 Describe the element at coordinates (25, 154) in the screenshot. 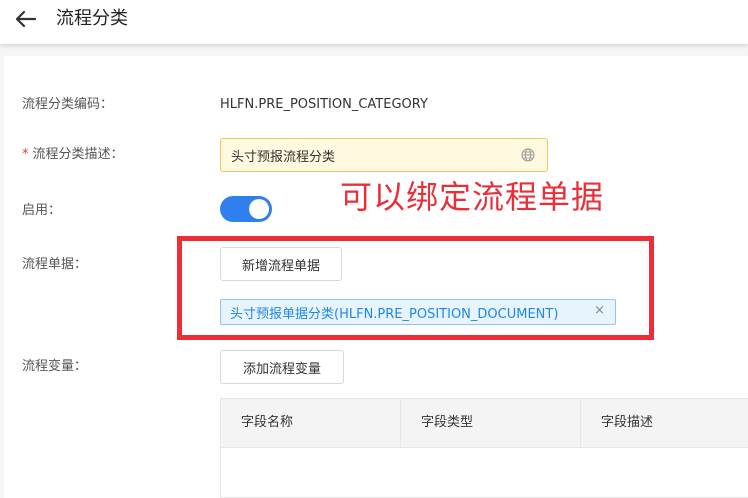

I see `required-mark: *` at that location.